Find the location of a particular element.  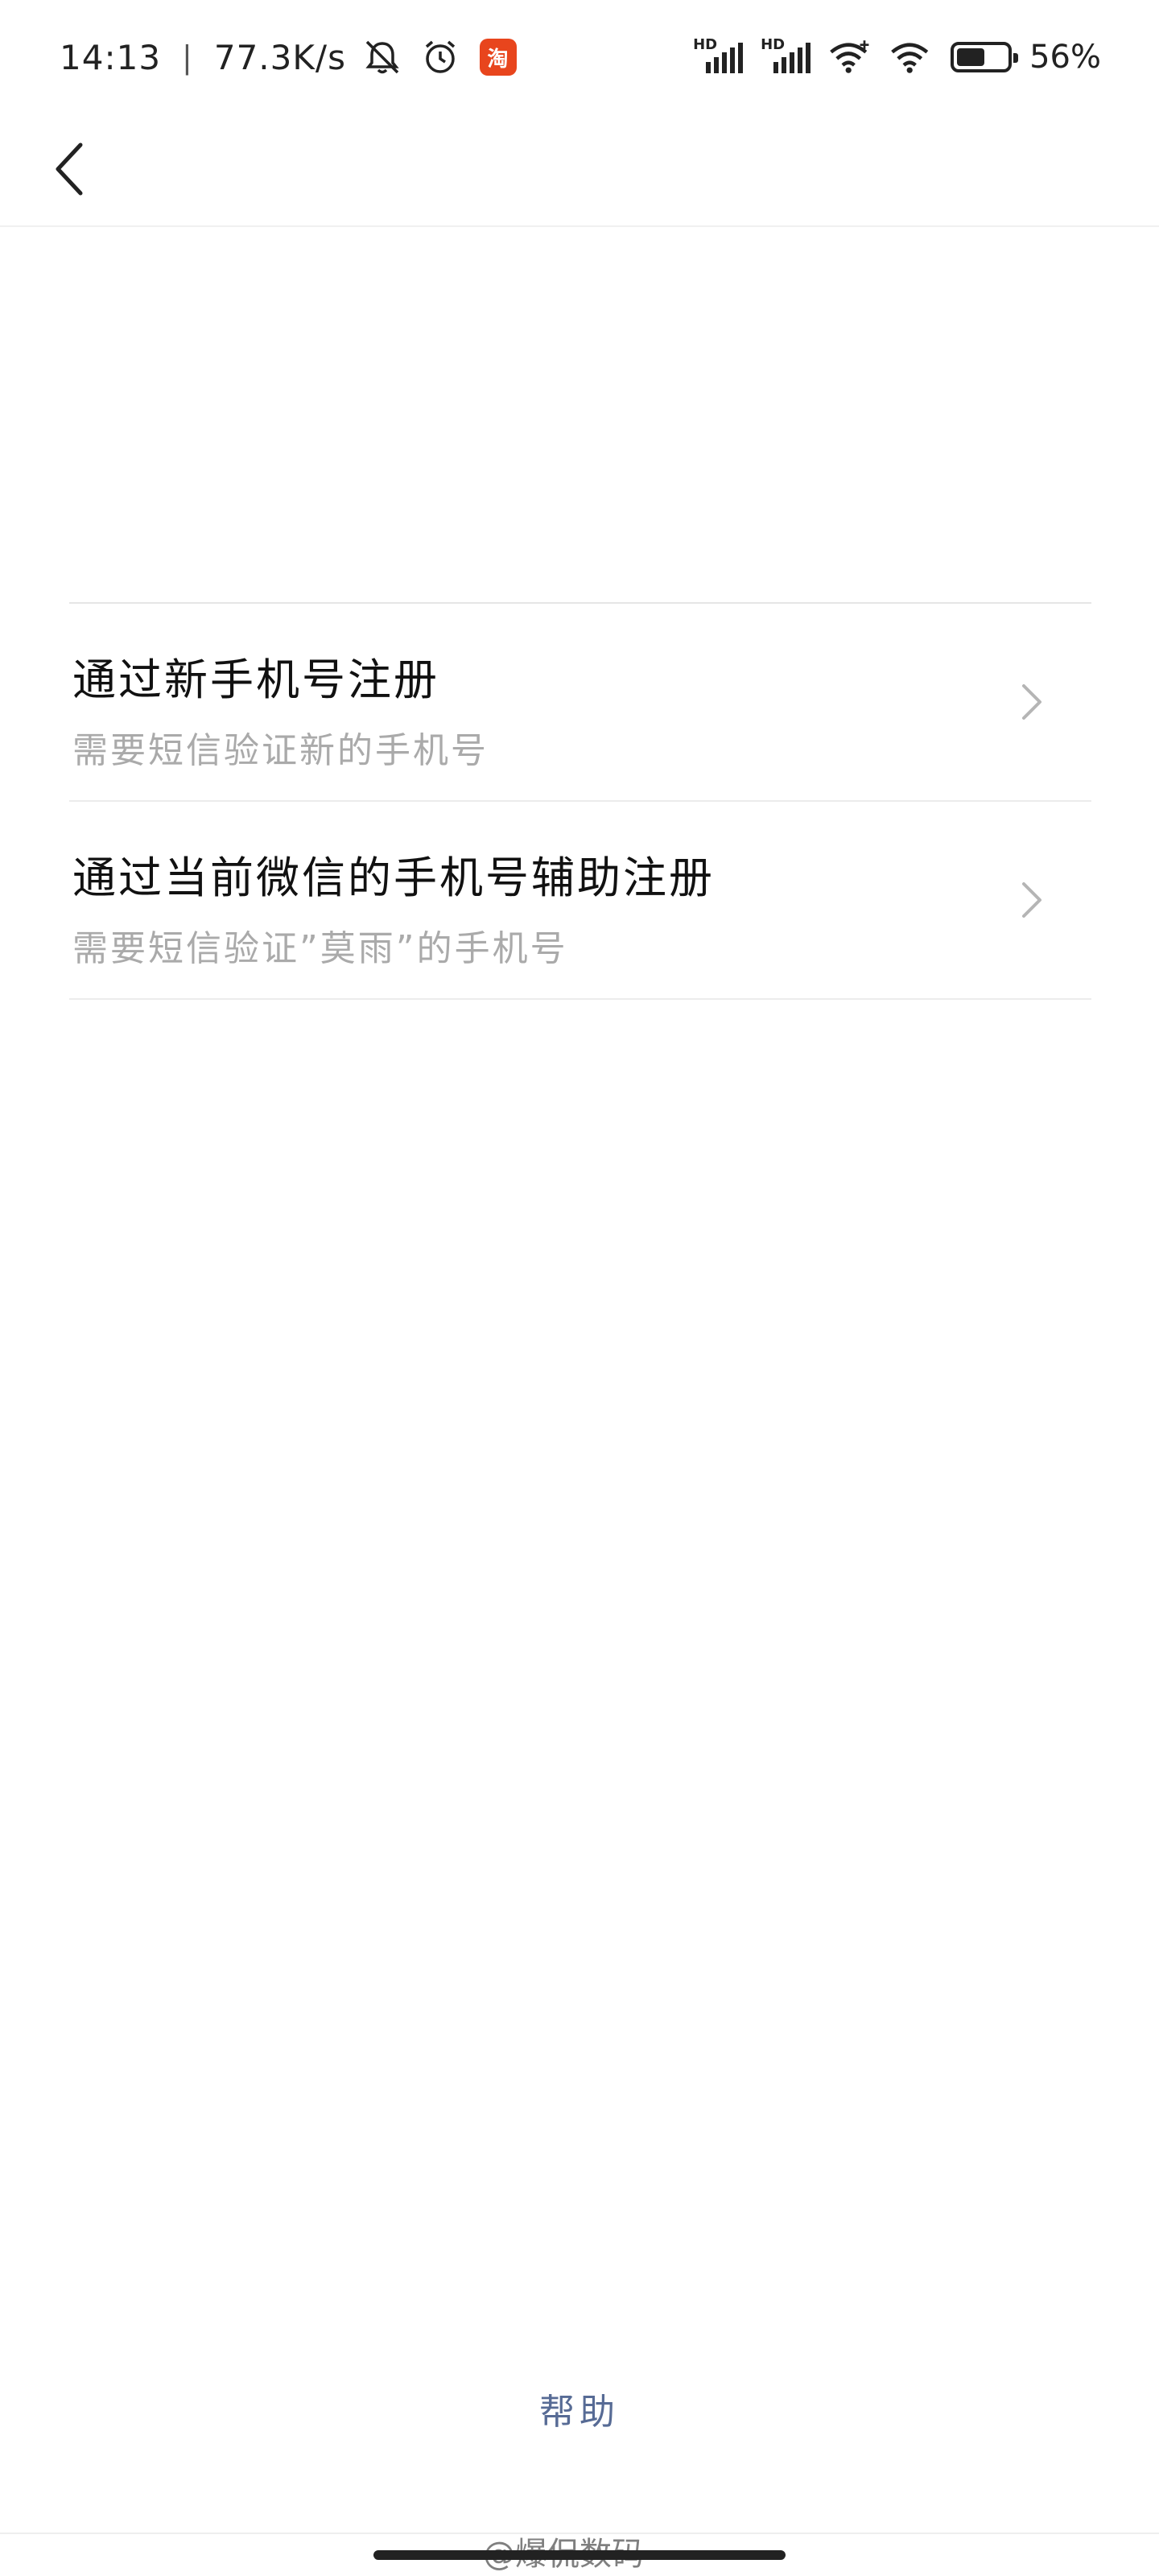

status-time: 14:13 is located at coordinates (111, 57).